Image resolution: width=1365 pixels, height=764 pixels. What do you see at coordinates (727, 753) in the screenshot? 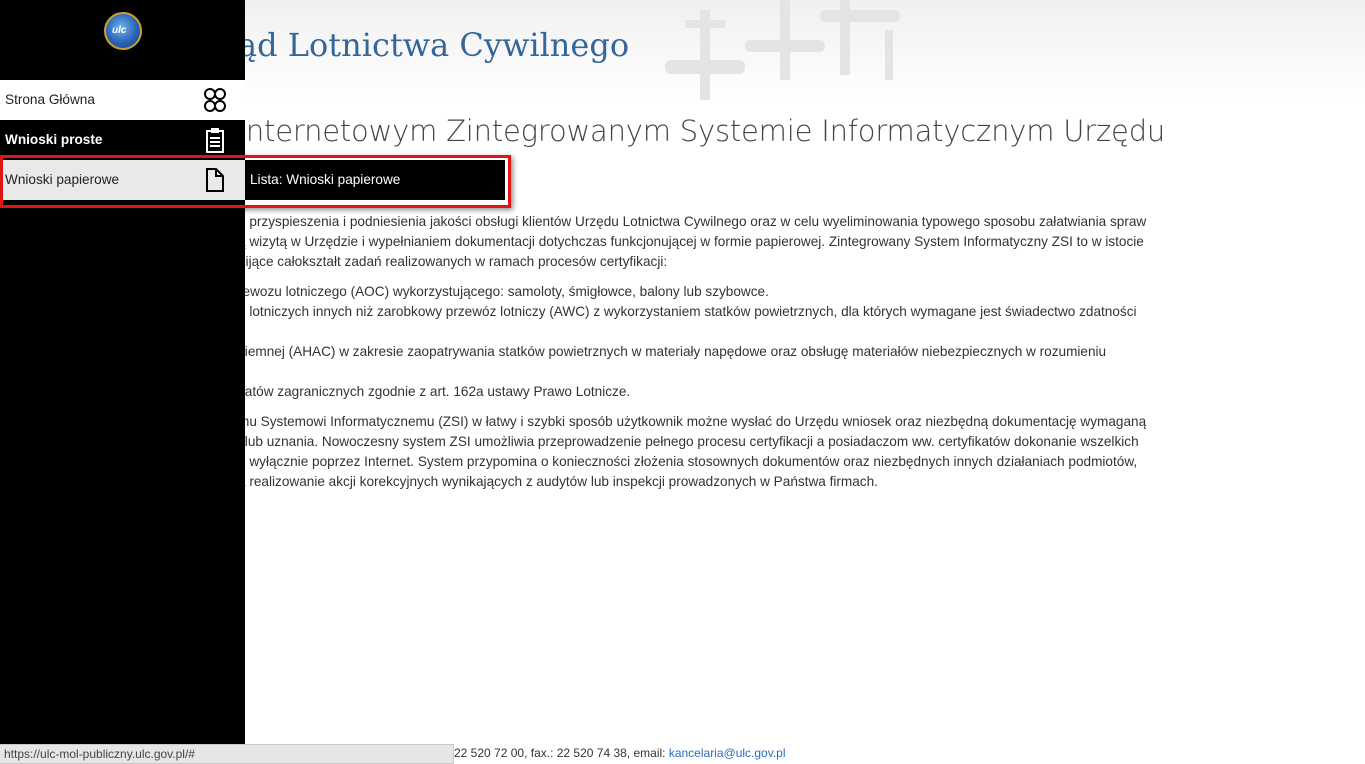
I see `footer-email-link: kancelaria@ulc.gov.pl` at bounding box center [727, 753].